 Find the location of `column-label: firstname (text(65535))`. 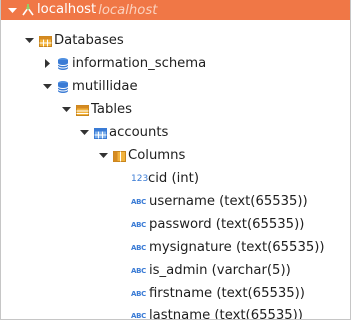

column-label: firstname (text(65535)) is located at coordinates (227, 293).